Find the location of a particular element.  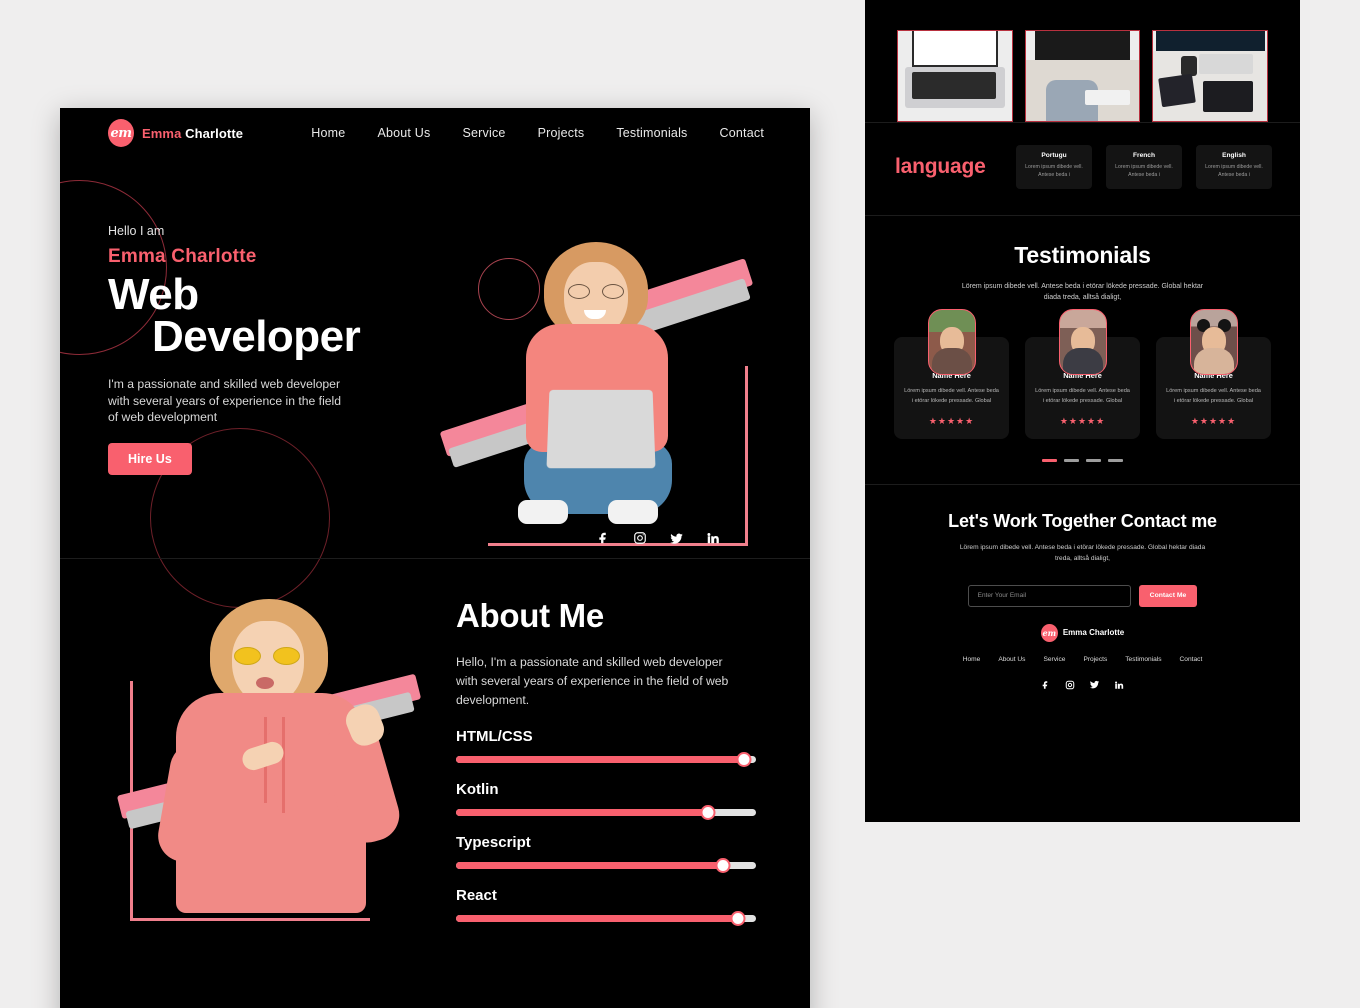

project-thumbnail-typing is located at coordinates (1082, 76).